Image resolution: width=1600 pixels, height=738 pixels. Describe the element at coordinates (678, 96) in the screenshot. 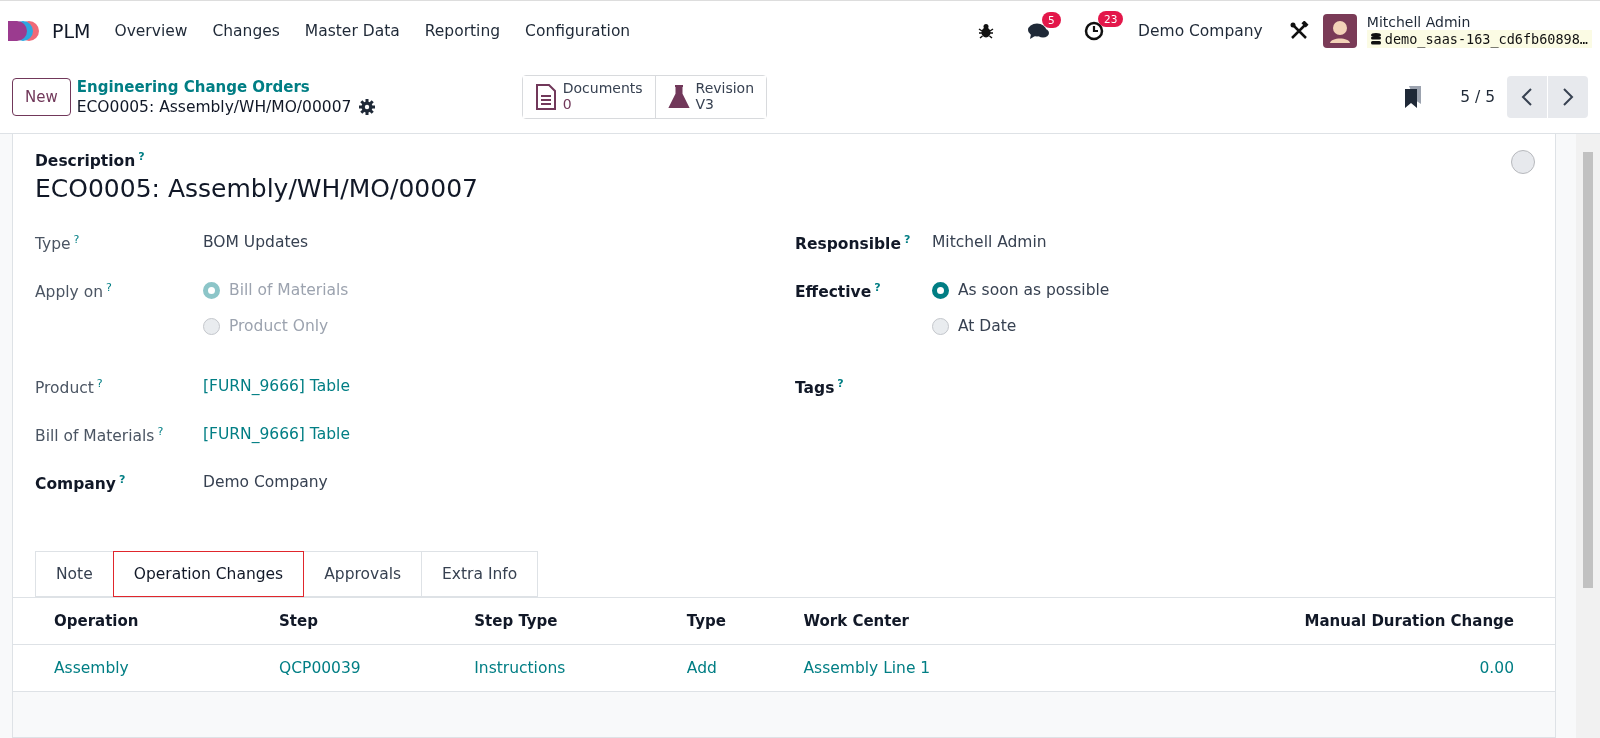

I see `flask-icon` at that location.